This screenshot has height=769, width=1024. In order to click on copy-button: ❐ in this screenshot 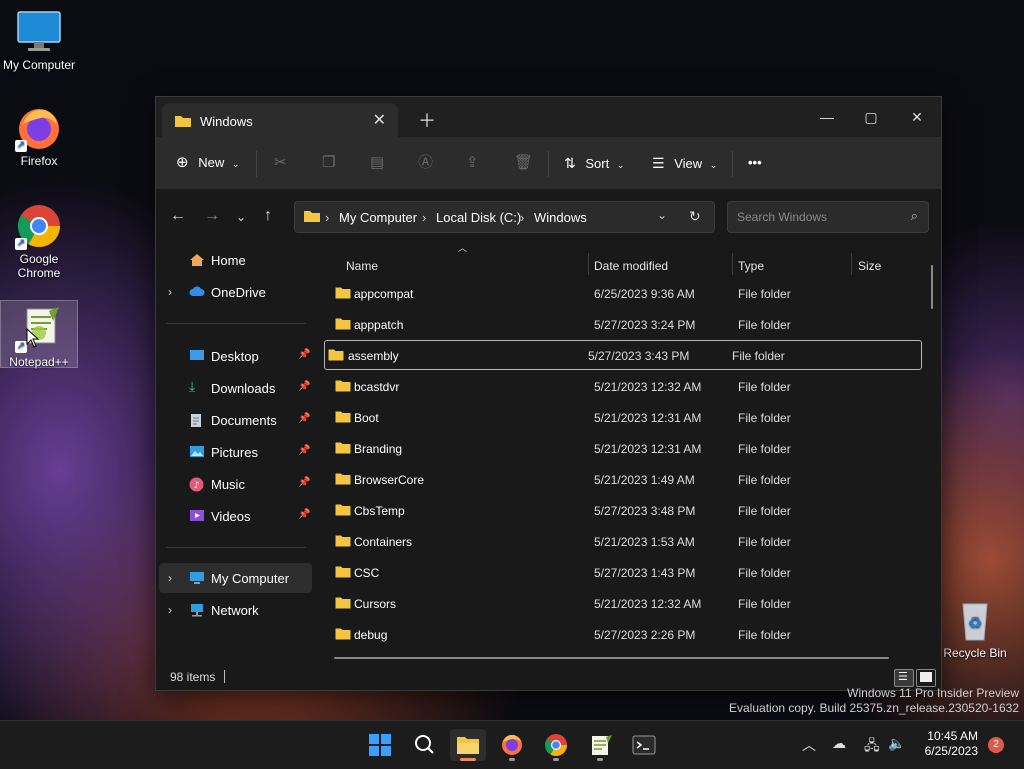, I will do `click(328, 163)`.